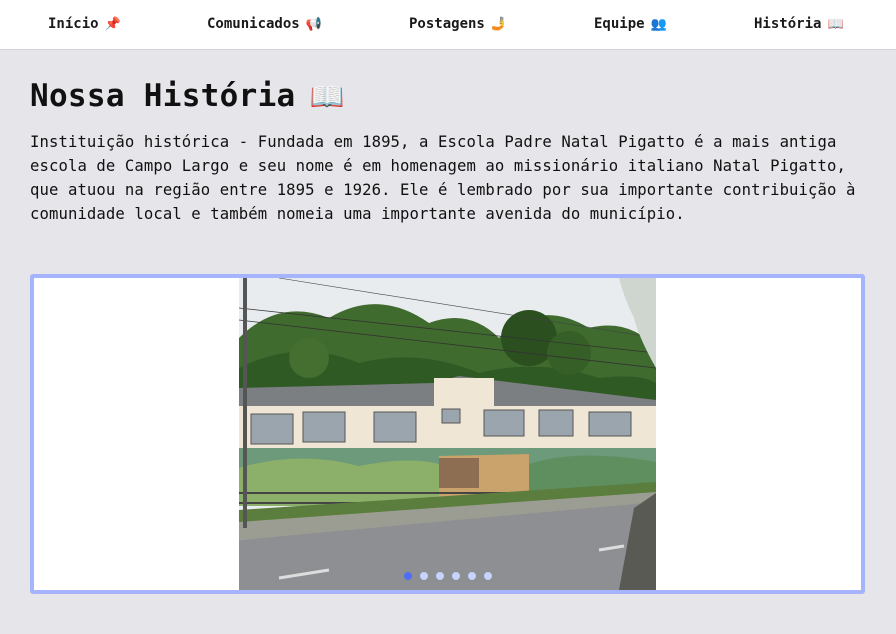 This screenshot has width=896, height=634. What do you see at coordinates (253, 24) in the screenshot?
I see `nav-comunicados-label: Comunicados` at bounding box center [253, 24].